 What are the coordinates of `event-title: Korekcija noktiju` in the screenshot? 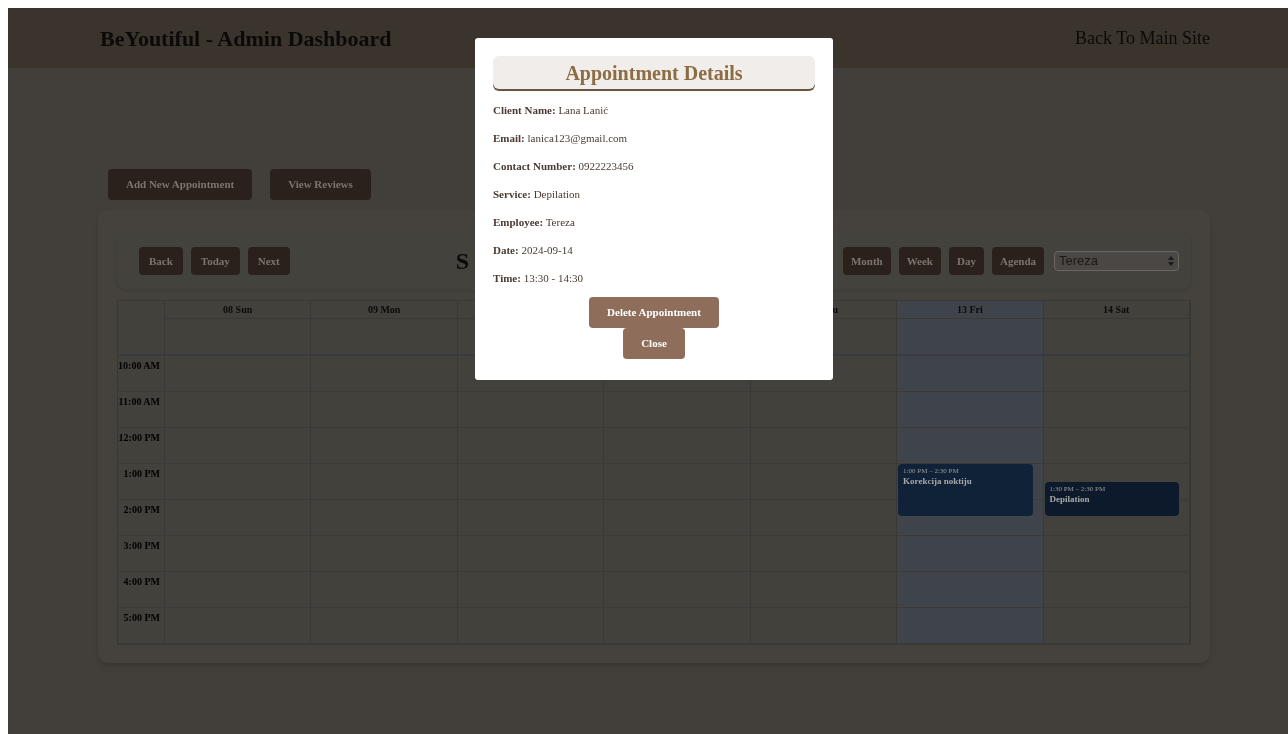 It's located at (938, 481).